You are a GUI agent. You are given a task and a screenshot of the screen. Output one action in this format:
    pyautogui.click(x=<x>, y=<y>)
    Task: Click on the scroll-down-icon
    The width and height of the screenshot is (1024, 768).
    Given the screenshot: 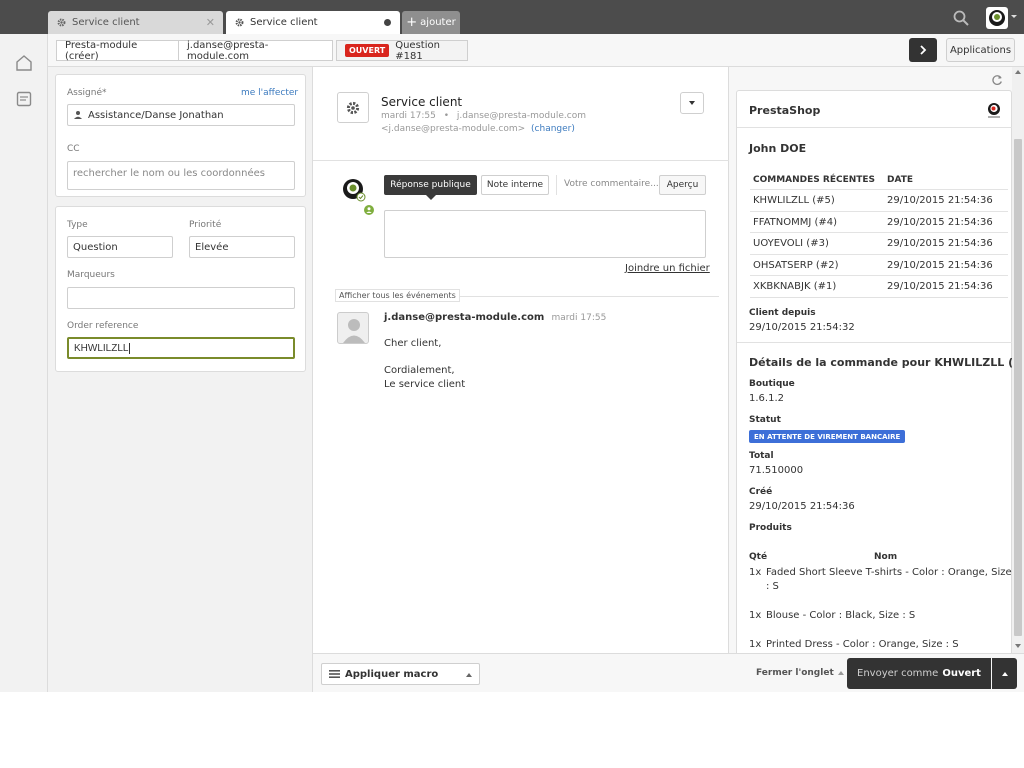 What is the action you would take?
    pyautogui.click(x=1018, y=646)
    